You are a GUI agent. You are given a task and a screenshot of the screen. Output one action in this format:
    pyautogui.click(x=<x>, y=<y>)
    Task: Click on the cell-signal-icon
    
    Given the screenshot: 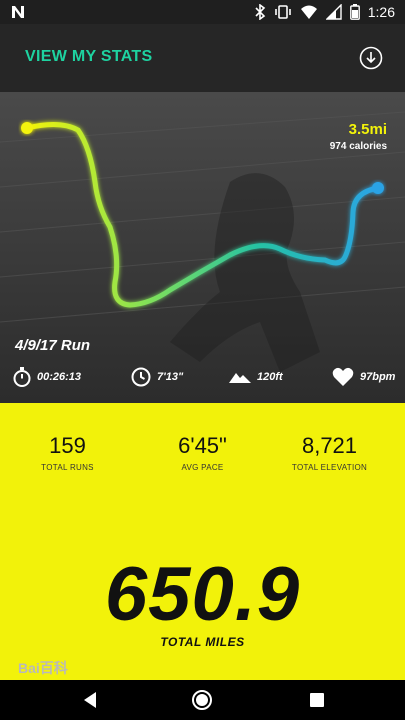 What is the action you would take?
    pyautogui.click(x=333, y=12)
    